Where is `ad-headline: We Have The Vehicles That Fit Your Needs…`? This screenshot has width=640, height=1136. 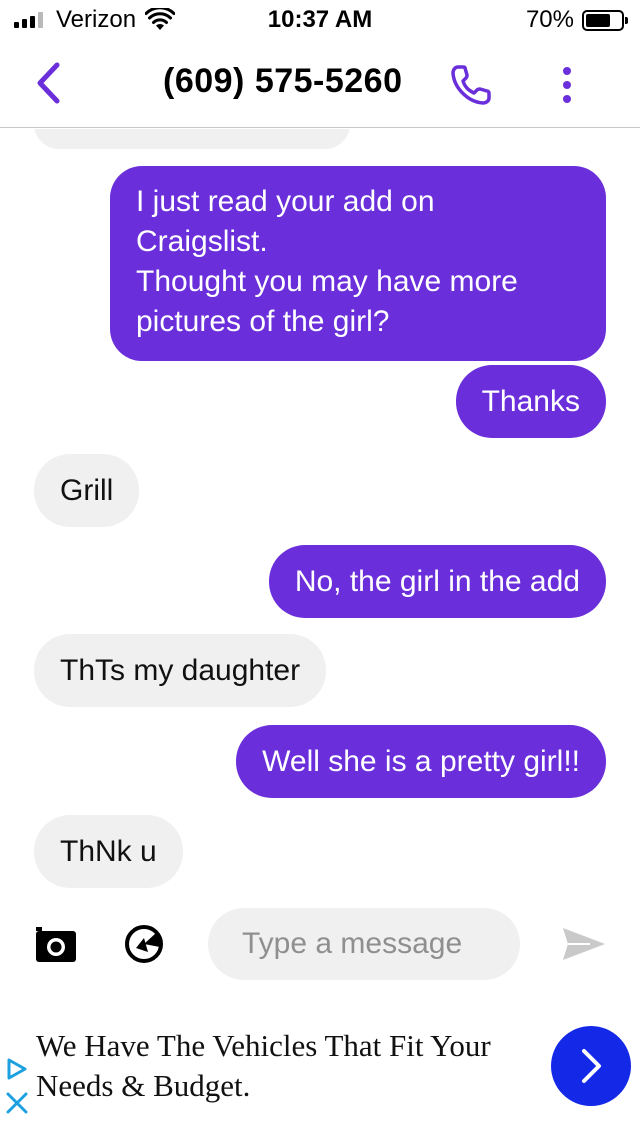
ad-headline: We Have The Vehicles That Fit Your Needs… is located at coordinates (286, 1066).